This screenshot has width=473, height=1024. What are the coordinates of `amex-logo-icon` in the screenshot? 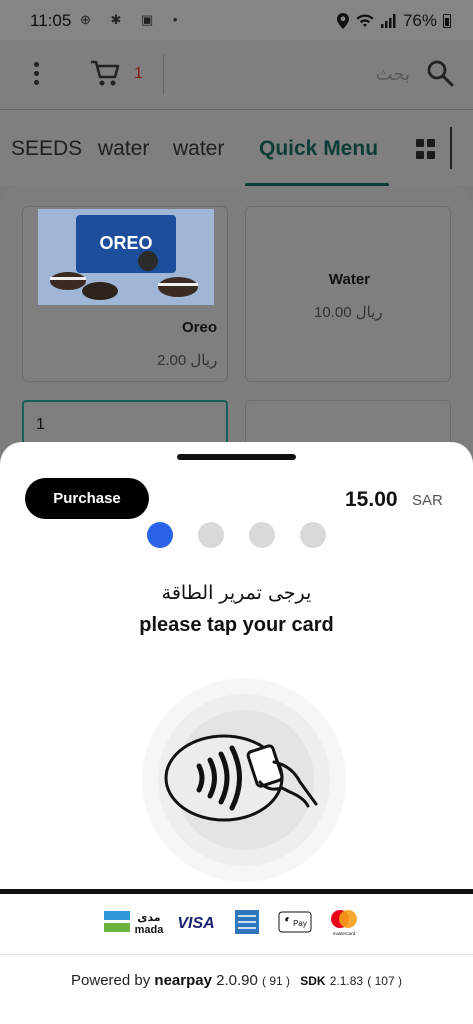 It's located at (247, 922).